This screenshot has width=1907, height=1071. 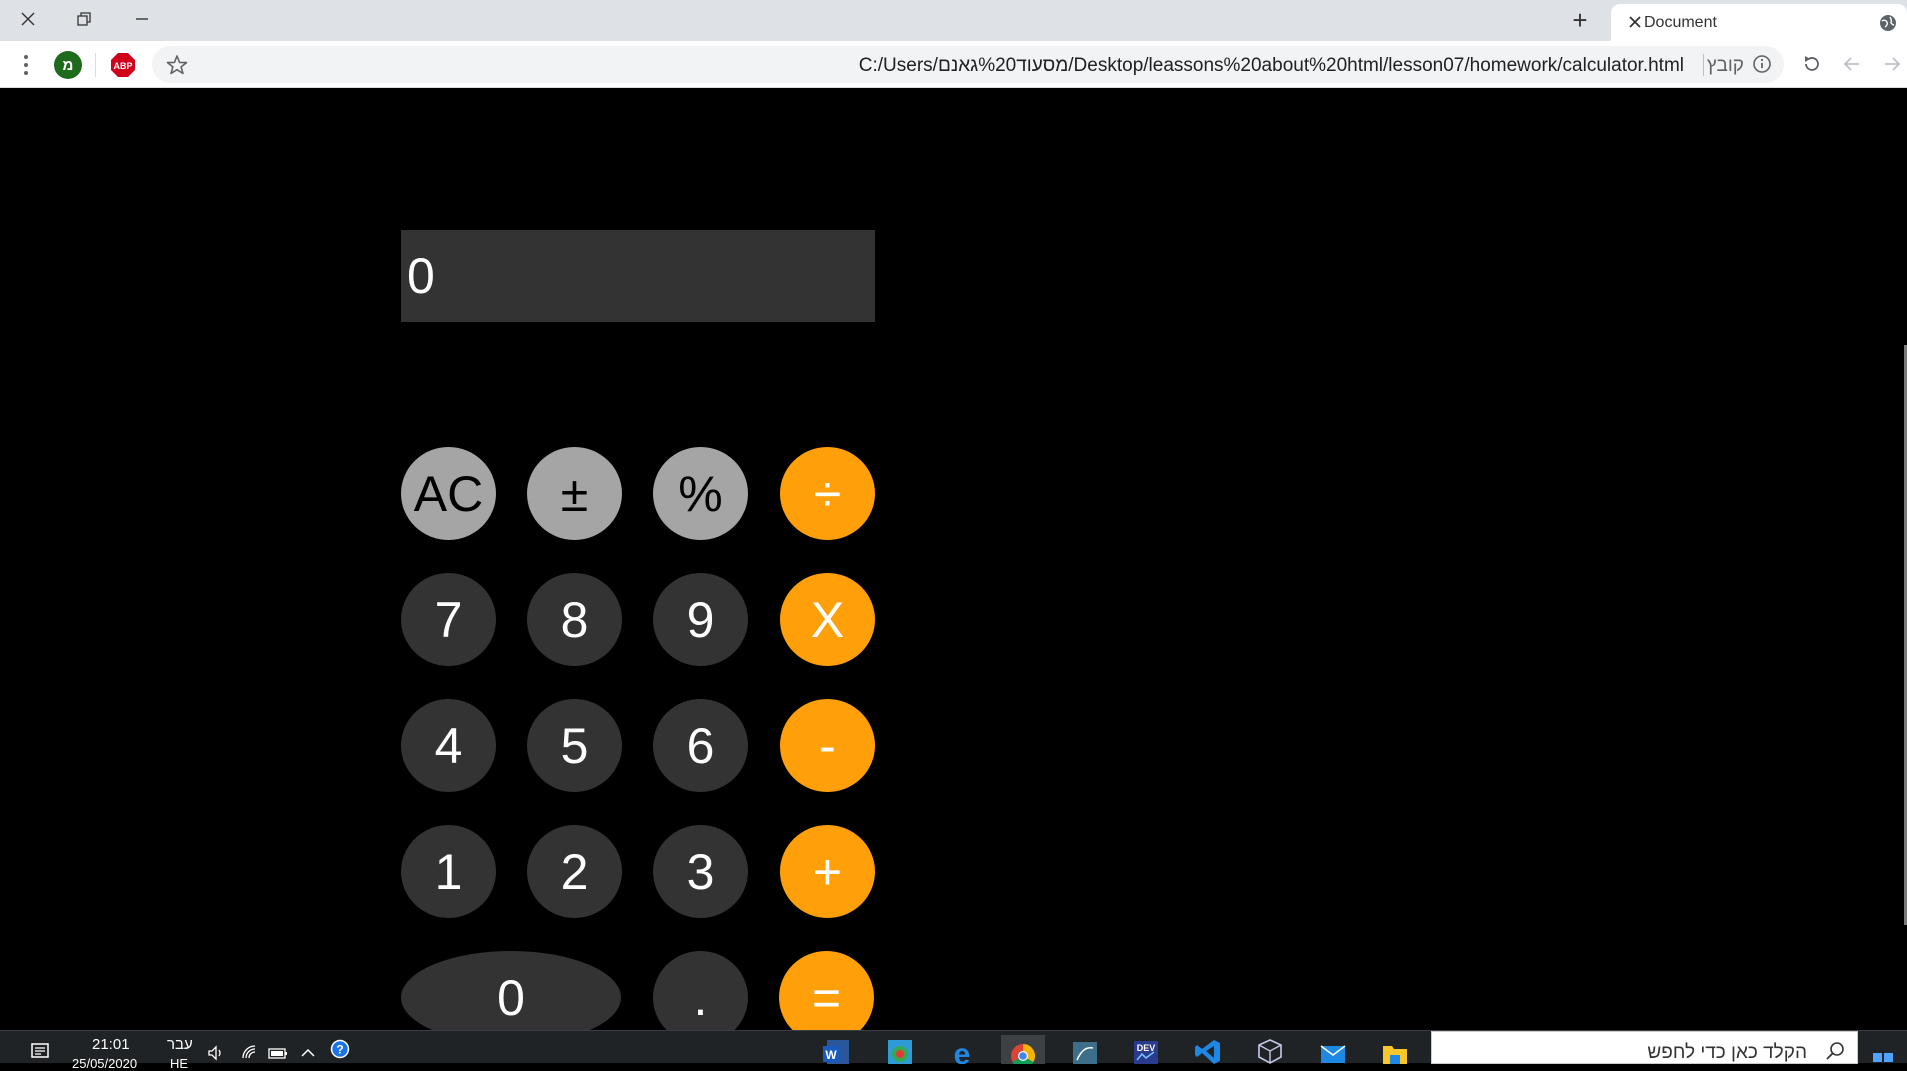 What do you see at coordinates (1333, 1054) in the screenshot?
I see `mail-icon` at bounding box center [1333, 1054].